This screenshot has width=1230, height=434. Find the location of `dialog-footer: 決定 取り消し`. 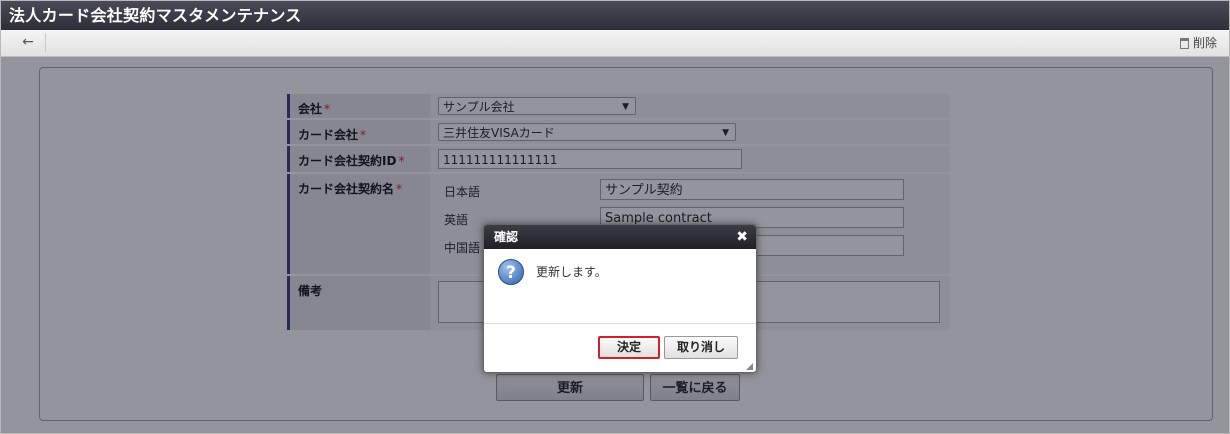

dialog-footer: 決定 取り消し is located at coordinates (620, 347).